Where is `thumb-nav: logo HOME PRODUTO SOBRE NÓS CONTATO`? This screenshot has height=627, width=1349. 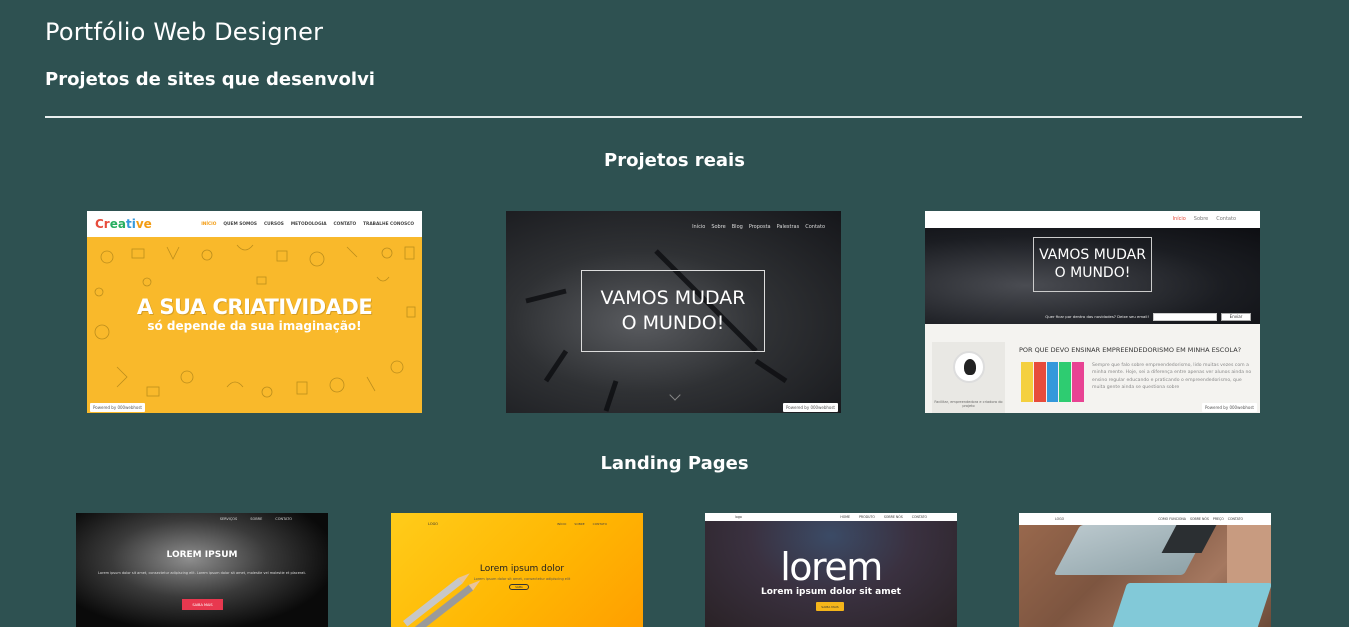 thumb-nav: logo HOME PRODUTO SOBRE NÓS CONTATO is located at coordinates (831, 517).